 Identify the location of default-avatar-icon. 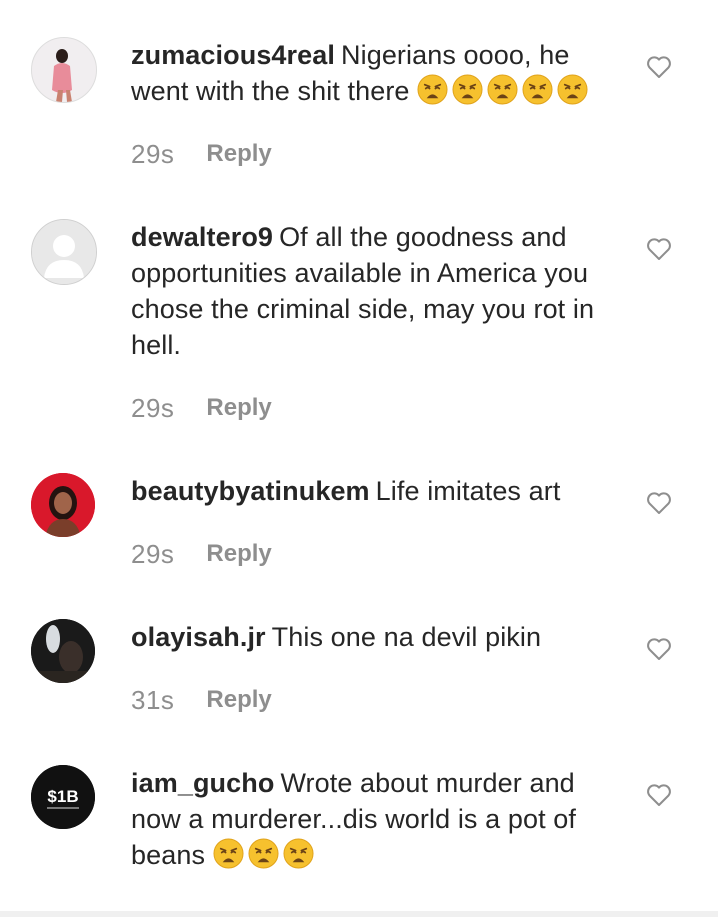
(64, 252).